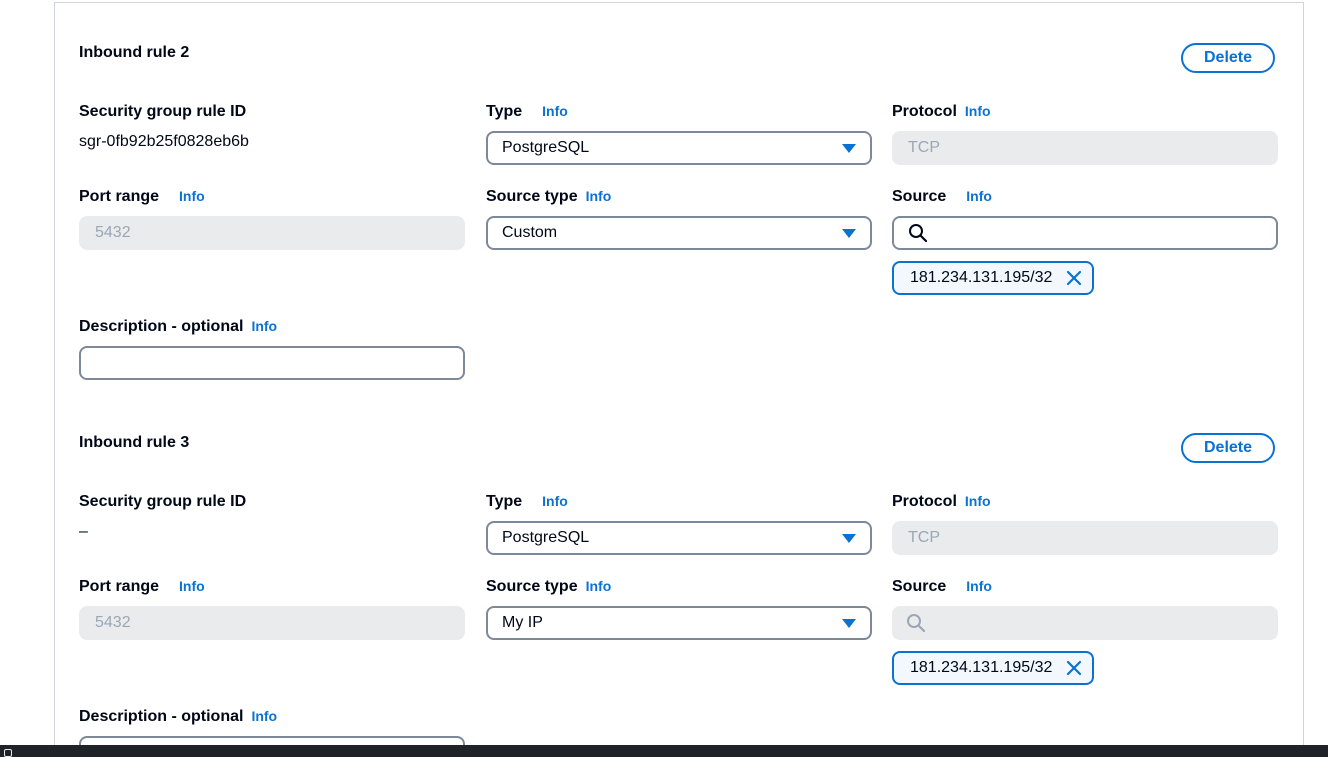  What do you see at coordinates (134, 442) in the screenshot?
I see `rule-title: Inbound rule 3` at bounding box center [134, 442].